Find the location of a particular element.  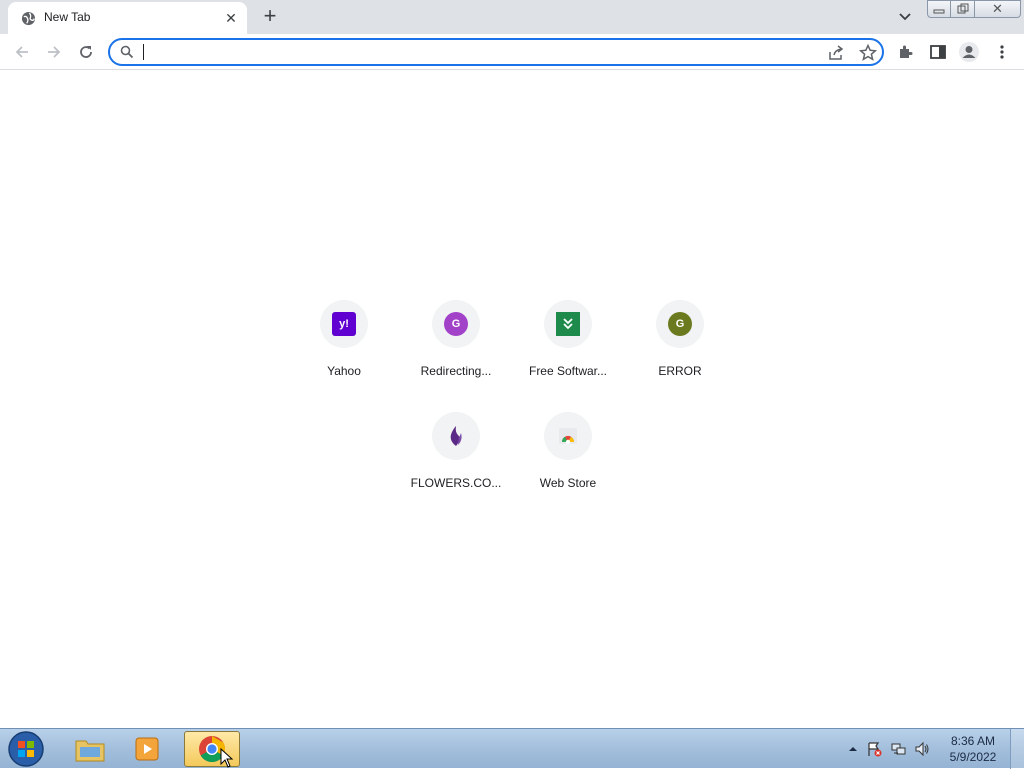

windows-start-icon is located at coordinates (26, 749).